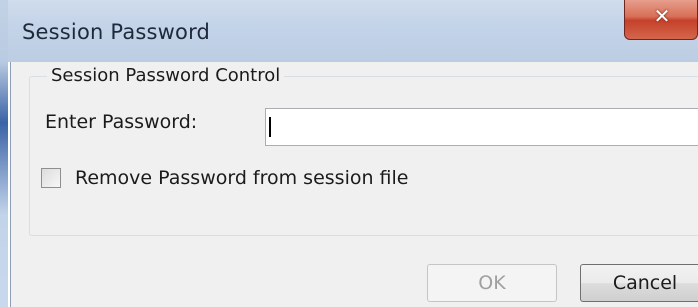 The image size is (698, 307). Describe the element at coordinates (116, 32) in the screenshot. I see `window-title: Session Password` at that location.